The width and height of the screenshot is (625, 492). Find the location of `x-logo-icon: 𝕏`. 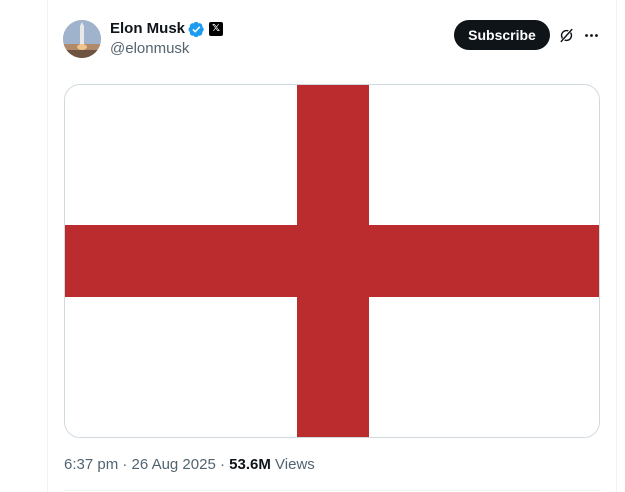

x-logo-icon: 𝕏 is located at coordinates (216, 29).